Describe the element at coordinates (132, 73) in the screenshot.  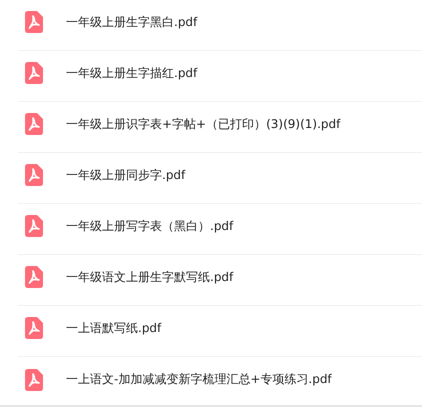
I see `file-name: 一年级上册生字描红.pdf` at that location.